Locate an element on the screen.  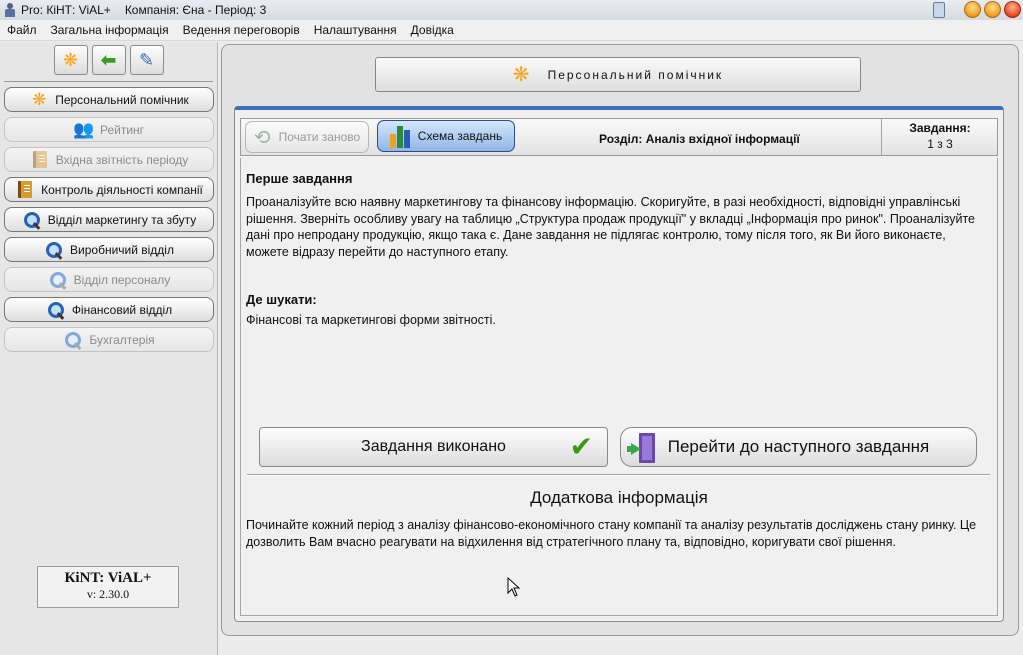
sidebar-item-accounting: Бухгалтерія is located at coordinates (109, 339).